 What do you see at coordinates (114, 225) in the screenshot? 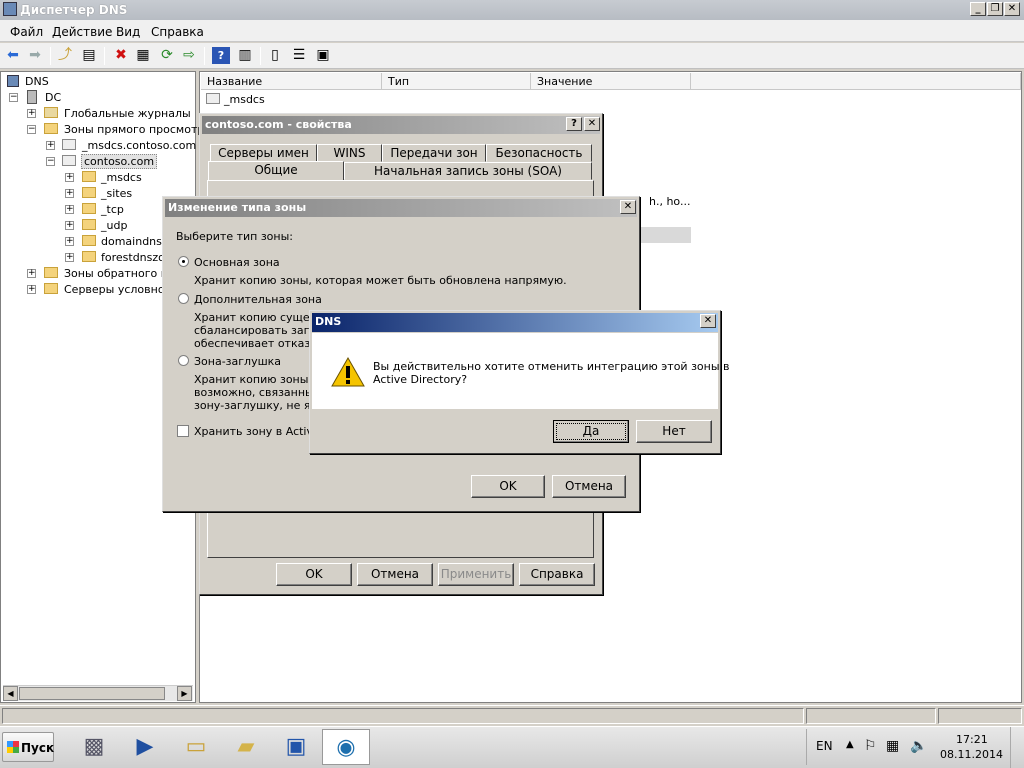
I see `tree-label: _udp` at bounding box center [114, 225].